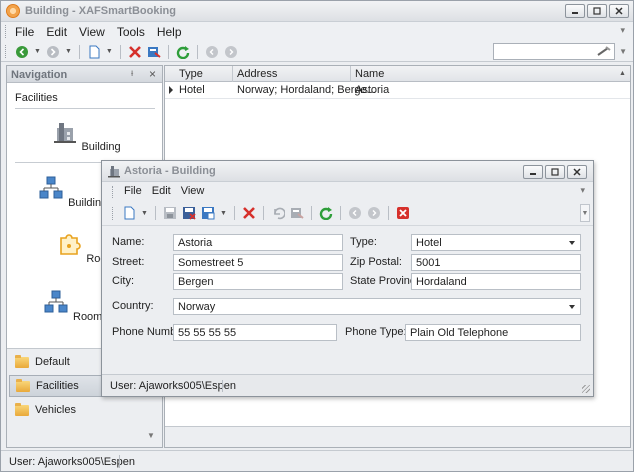 This screenshot has height=472, width=634. Describe the element at coordinates (191, 74) in the screenshot. I see `column-header-type: Type` at that location.